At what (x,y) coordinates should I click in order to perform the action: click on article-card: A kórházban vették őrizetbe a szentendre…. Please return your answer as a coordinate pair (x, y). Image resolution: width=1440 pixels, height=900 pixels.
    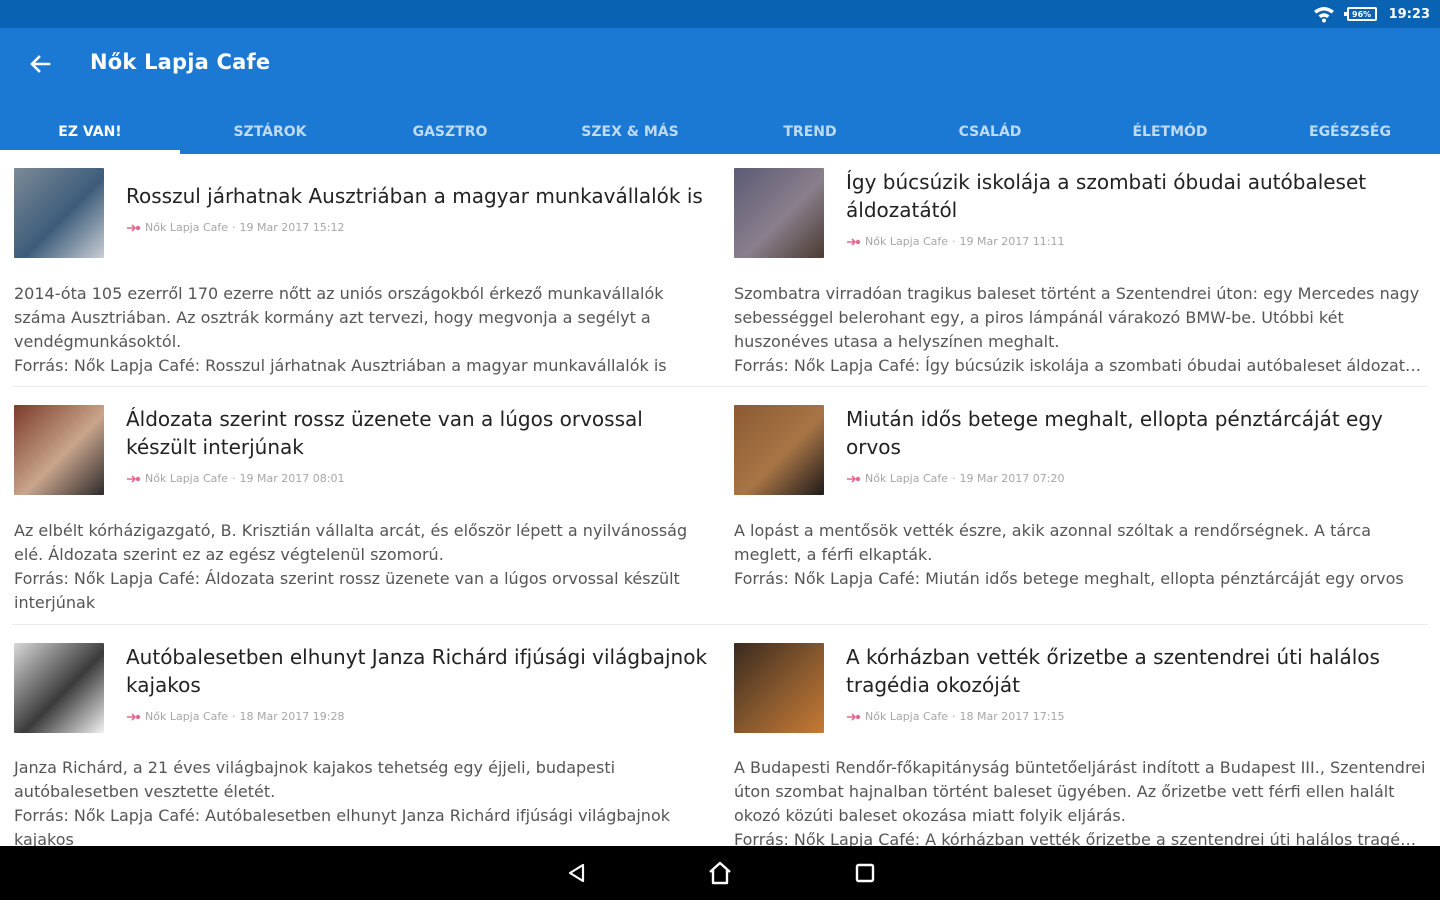
    Looking at the image, I should click on (1084, 744).